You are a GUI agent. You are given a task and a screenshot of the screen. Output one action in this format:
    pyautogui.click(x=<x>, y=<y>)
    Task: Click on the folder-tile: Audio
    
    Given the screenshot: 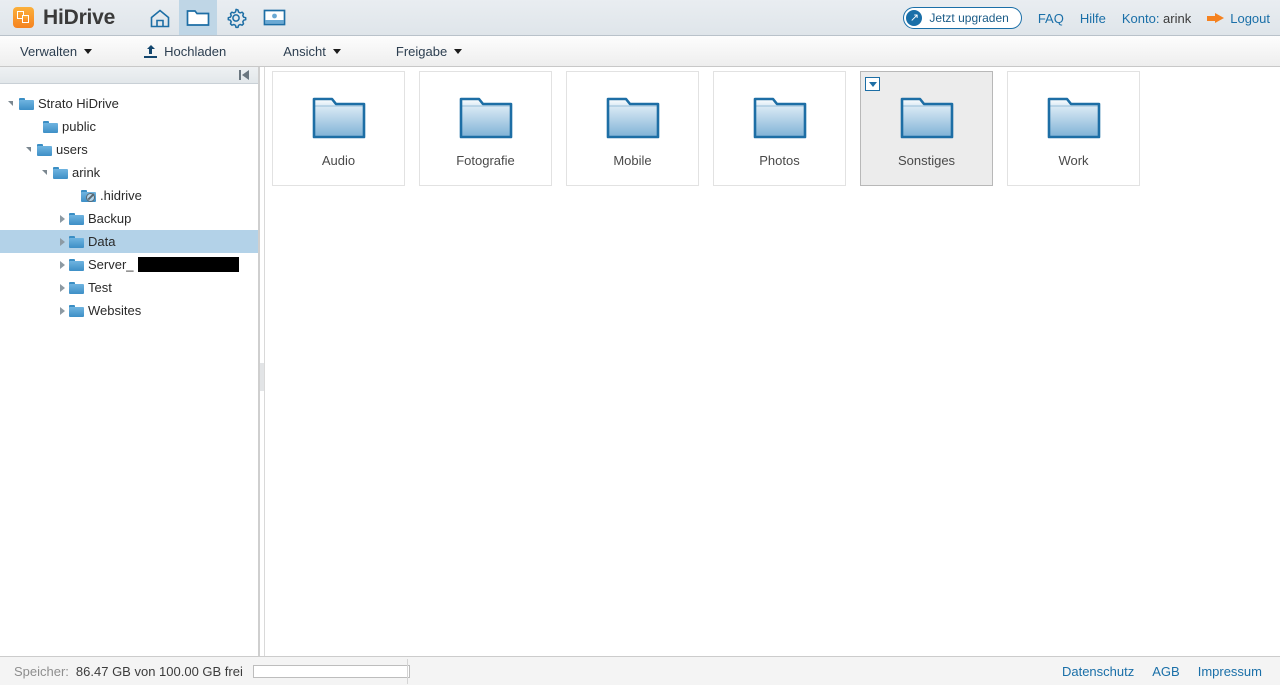 What is the action you would take?
    pyautogui.click(x=338, y=128)
    